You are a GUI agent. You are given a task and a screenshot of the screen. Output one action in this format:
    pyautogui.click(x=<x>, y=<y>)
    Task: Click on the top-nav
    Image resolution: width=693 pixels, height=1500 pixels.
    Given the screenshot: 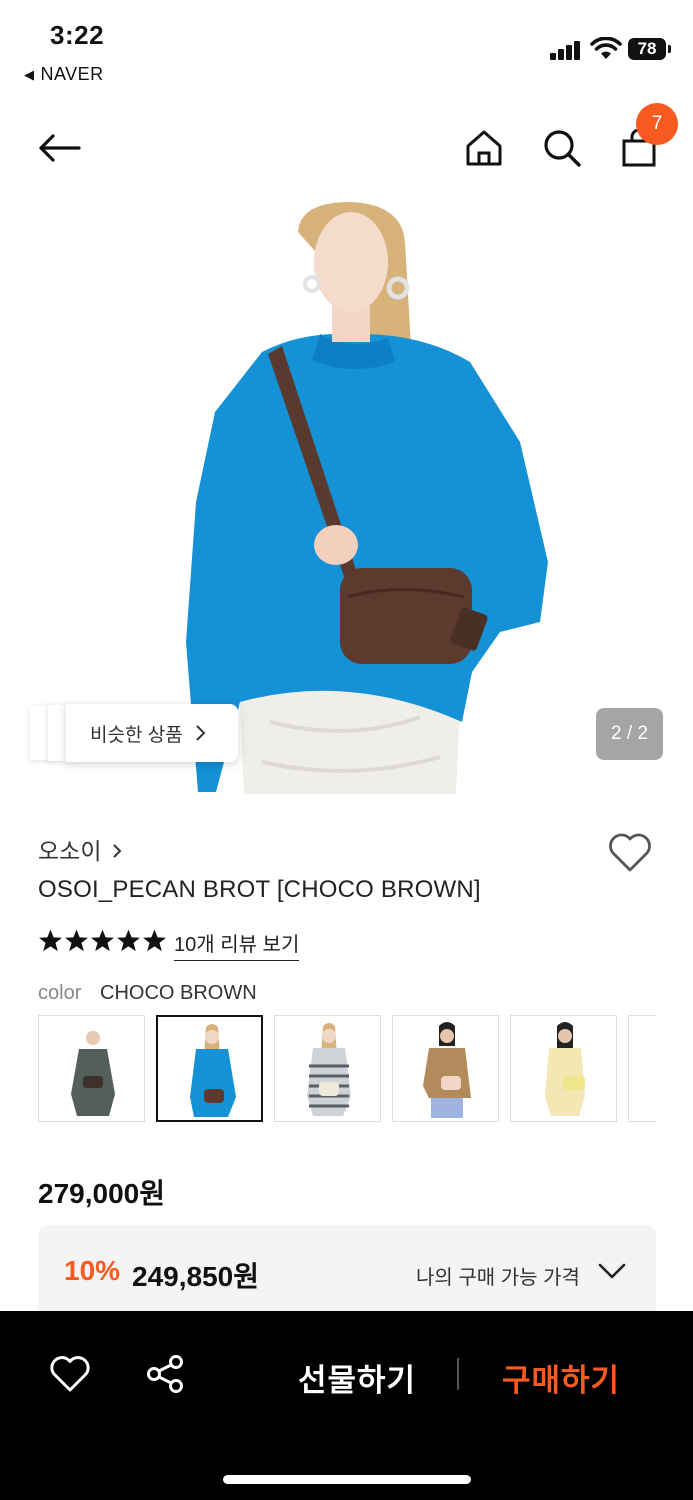 What is the action you would take?
    pyautogui.click(x=346, y=148)
    